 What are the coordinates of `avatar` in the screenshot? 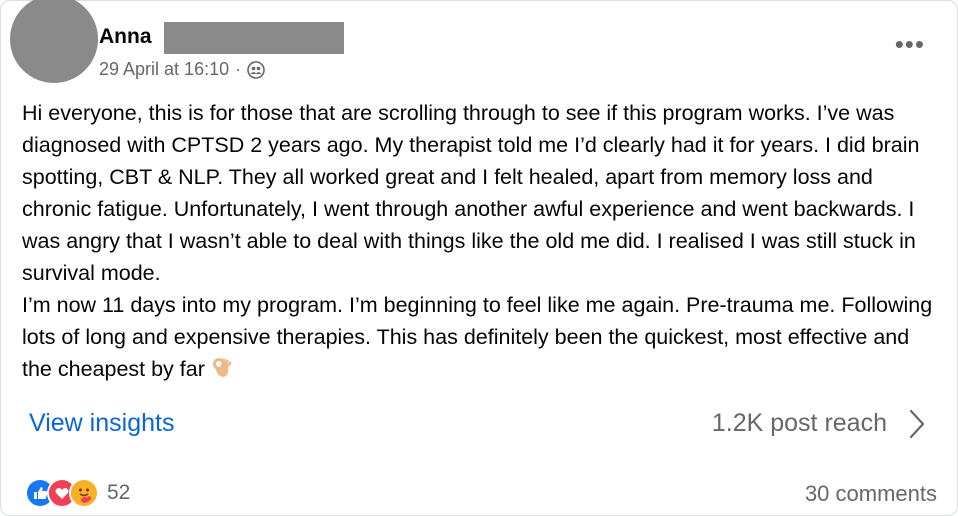 It's located at (54, 41).